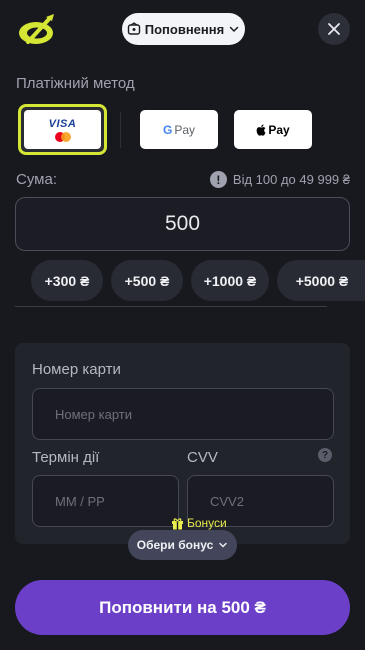 The image size is (365, 650). I want to click on google-icon: G, so click(167, 129).